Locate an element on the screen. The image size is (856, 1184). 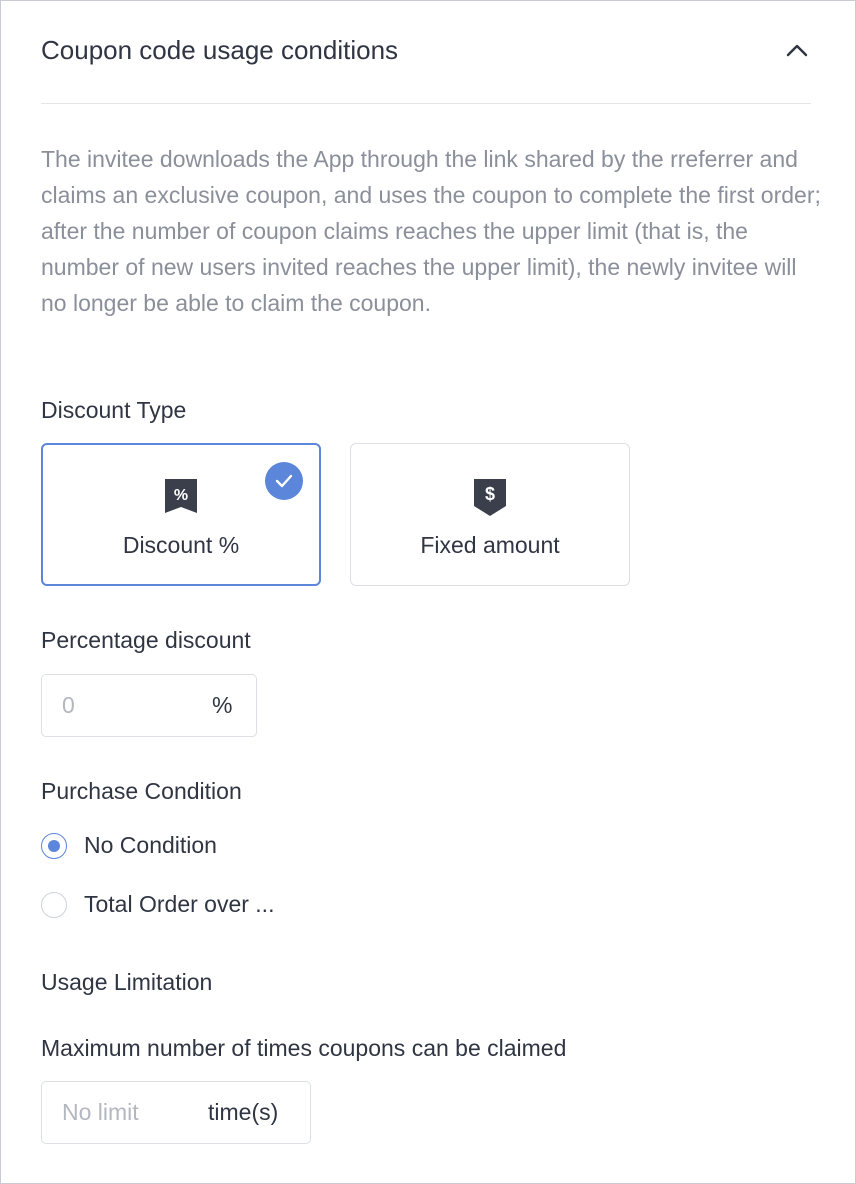
radio-button-checked is located at coordinates (54, 845).